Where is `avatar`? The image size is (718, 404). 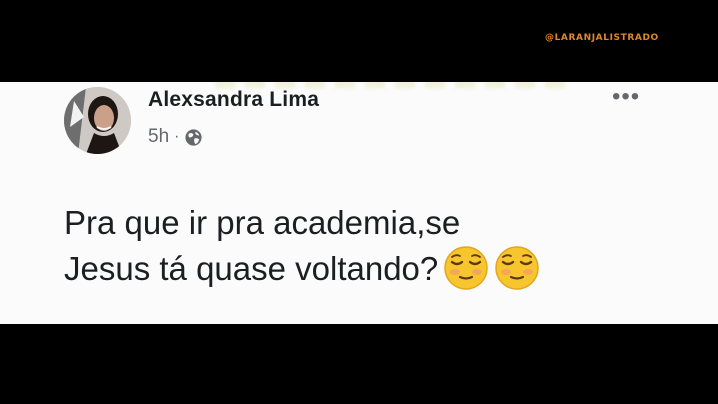
avatar is located at coordinates (97, 120).